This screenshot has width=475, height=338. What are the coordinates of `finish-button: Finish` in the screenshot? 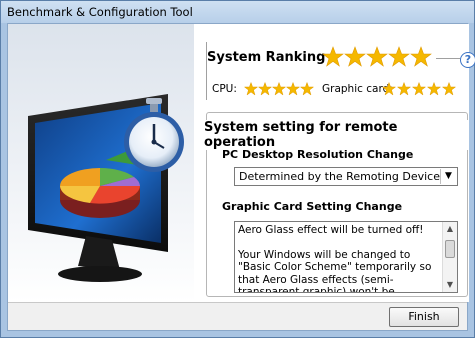 It's located at (424, 317).